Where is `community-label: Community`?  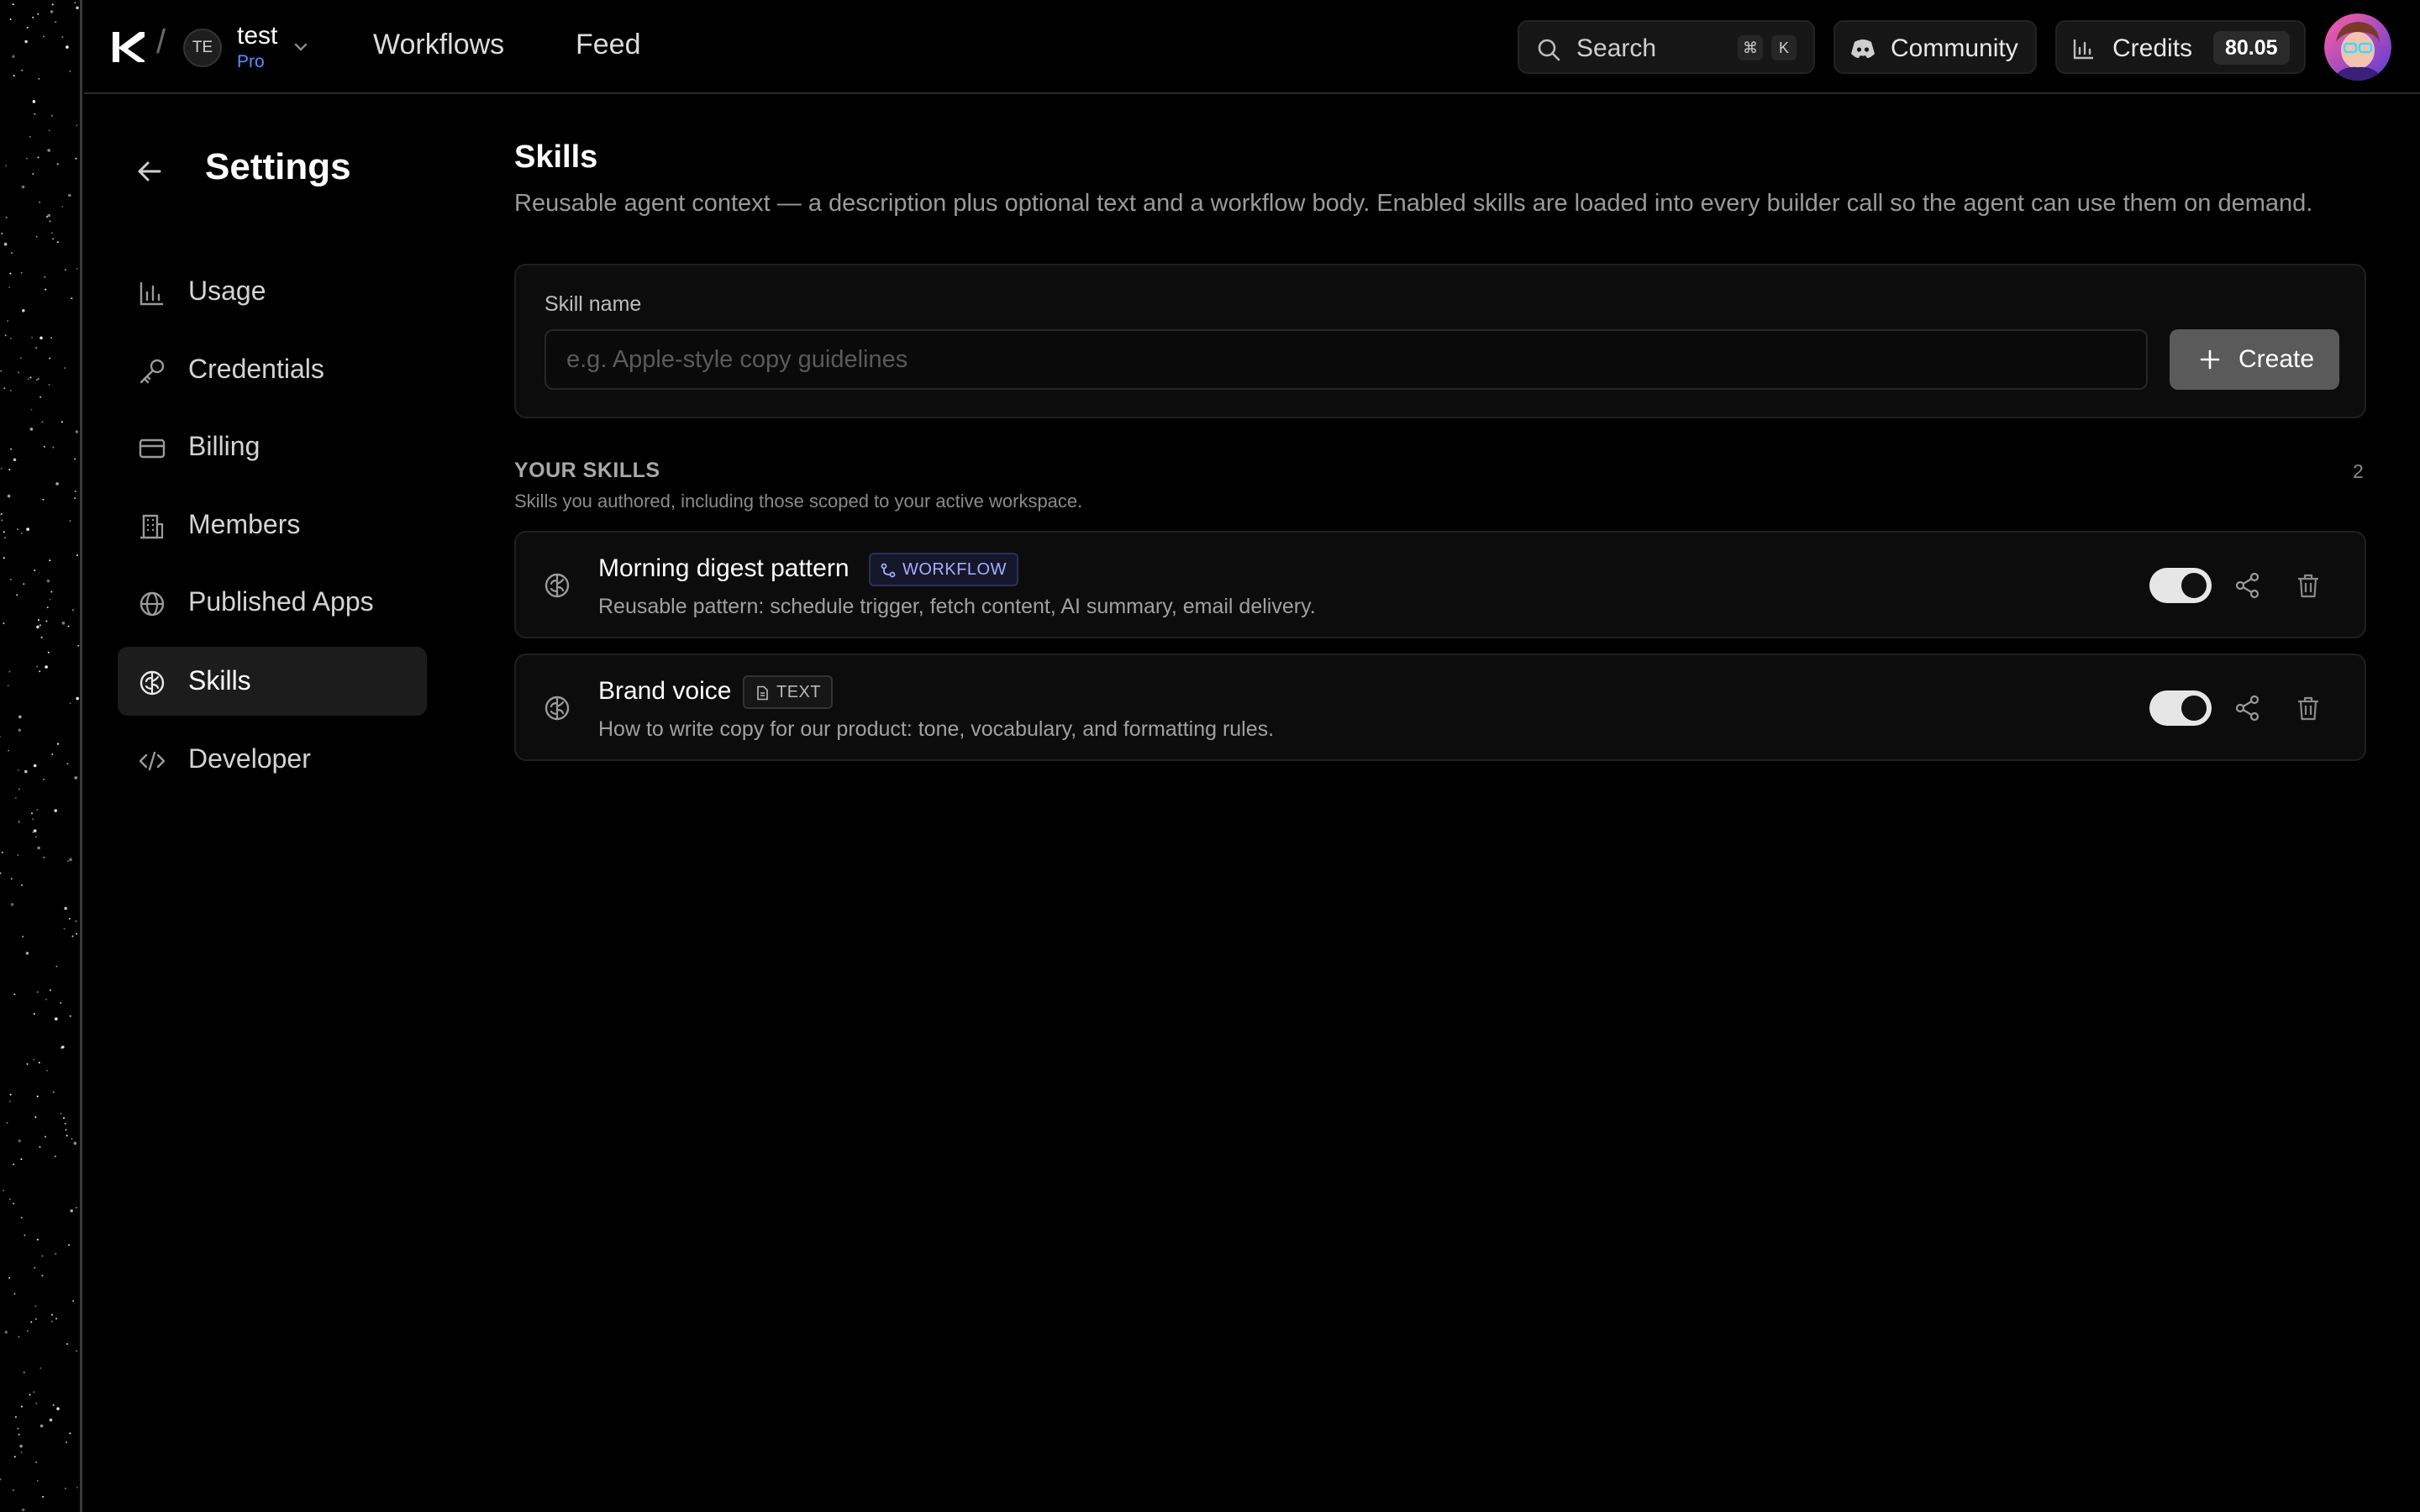
community-label: Community is located at coordinates (1954, 48).